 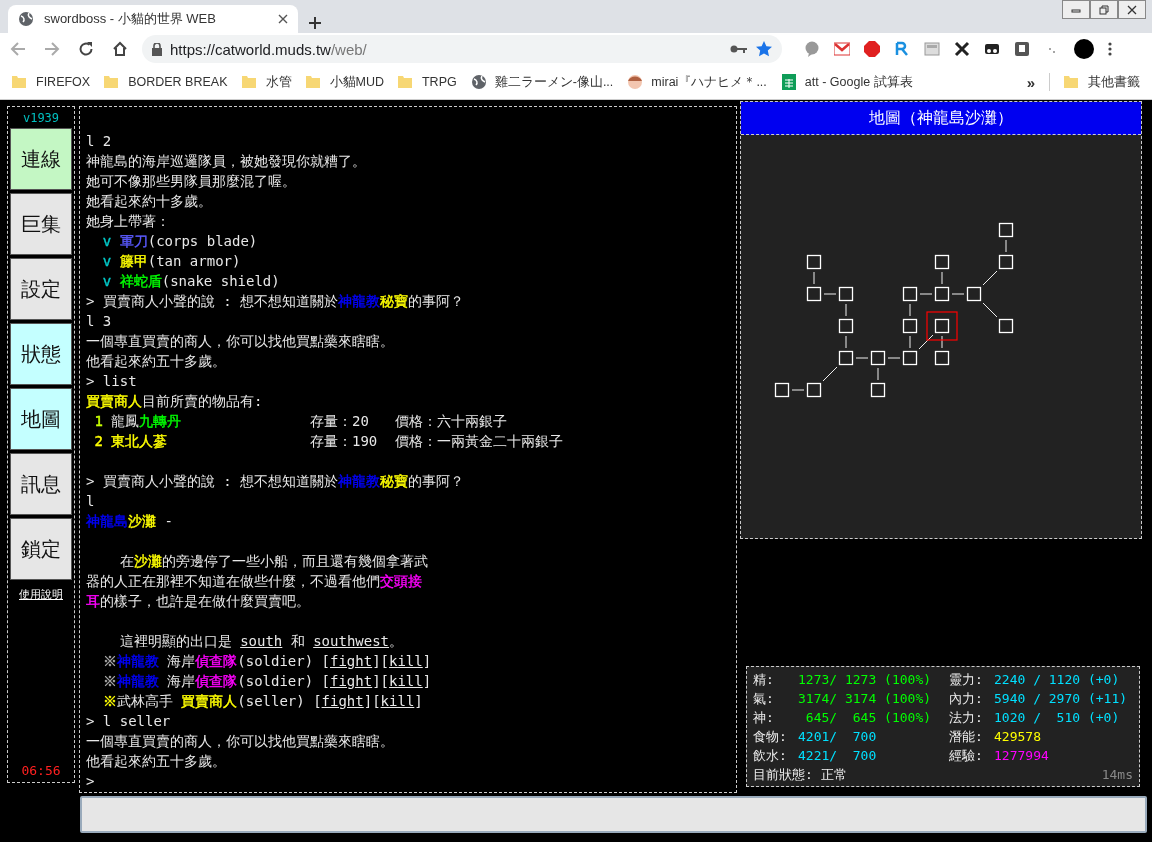 What do you see at coordinates (613, 814) in the screenshot?
I see `command-input` at bounding box center [613, 814].